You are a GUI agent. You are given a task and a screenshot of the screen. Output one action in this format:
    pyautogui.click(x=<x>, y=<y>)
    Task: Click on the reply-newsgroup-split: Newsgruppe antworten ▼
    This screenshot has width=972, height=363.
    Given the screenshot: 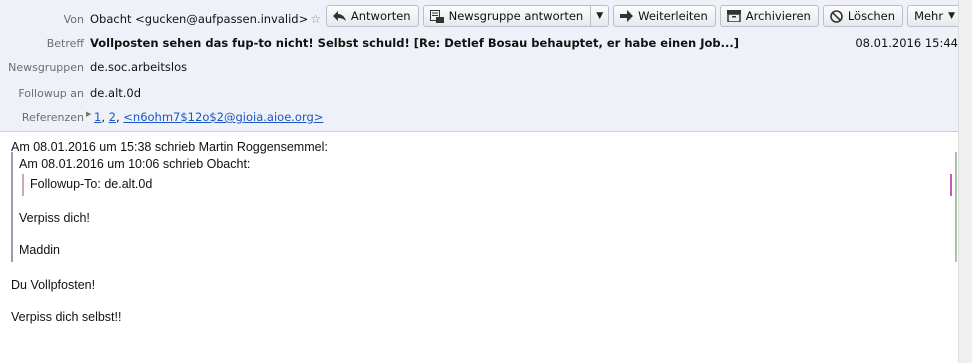 What is the action you would take?
    pyautogui.click(x=516, y=16)
    